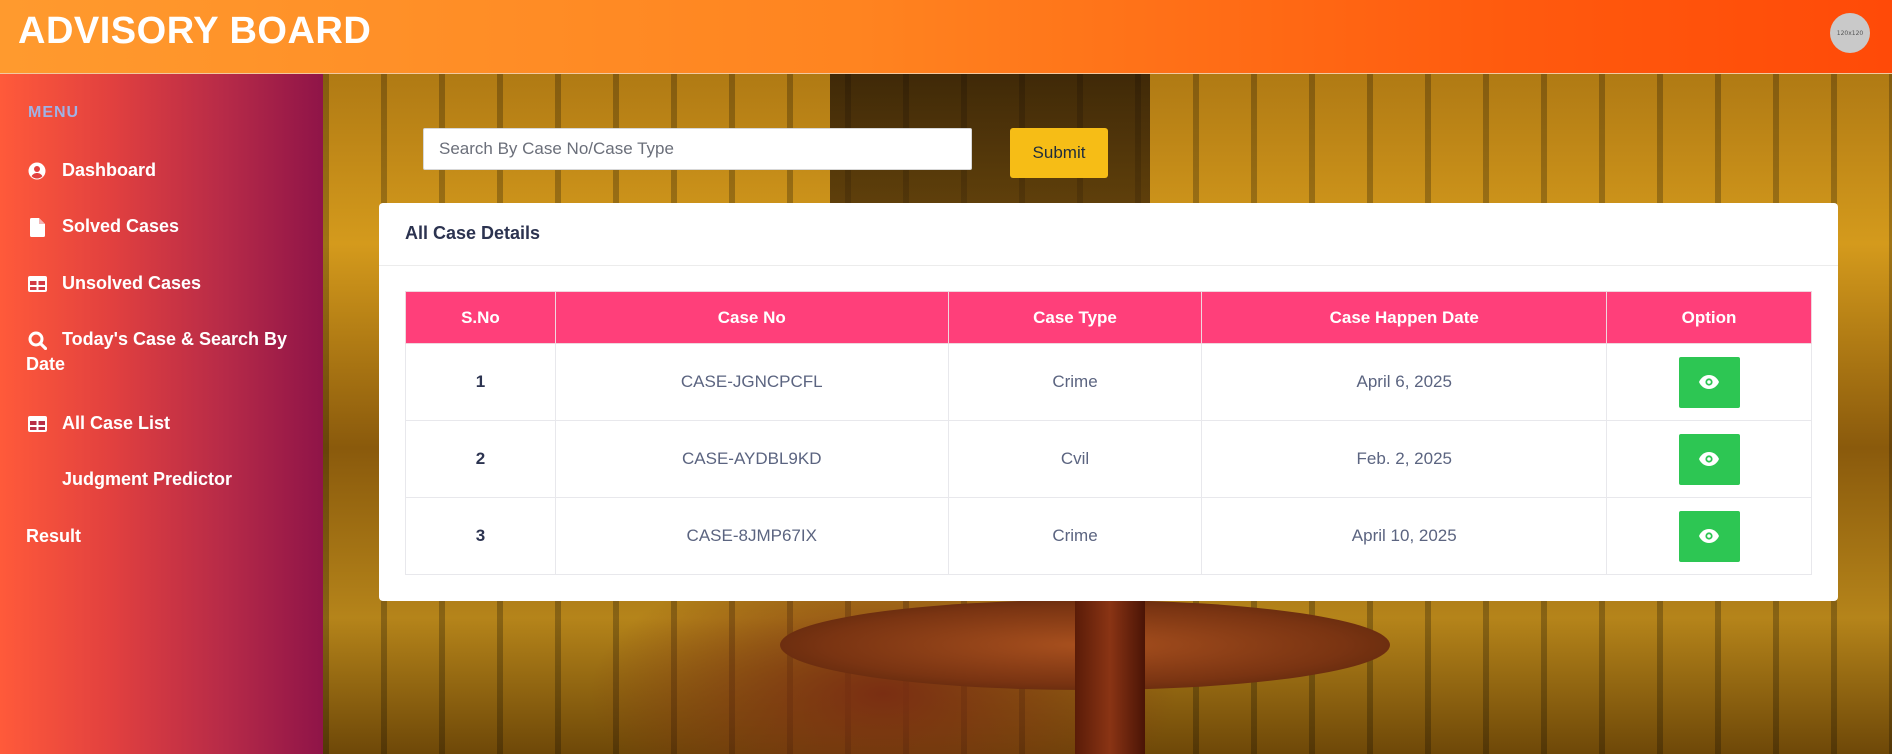  Describe the element at coordinates (1404, 459) in the screenshot. I see `cell-date: Feb. 2, 2025` at that location.